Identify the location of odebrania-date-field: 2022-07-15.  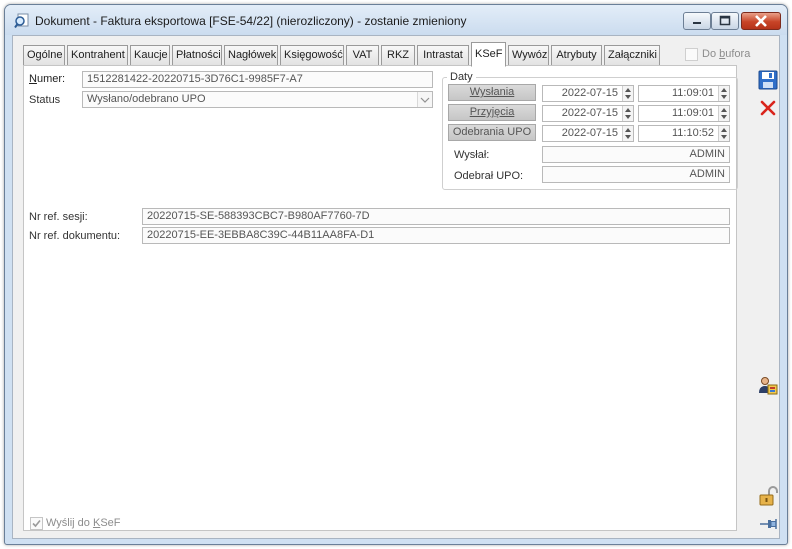
(588, 133).